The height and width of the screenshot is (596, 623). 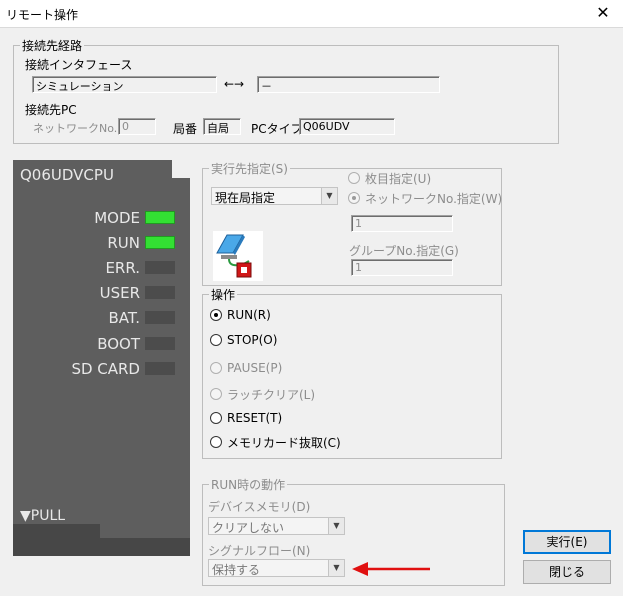 What do you see at coordinates (123, 243) in the screenshot?
I see `led-label-run: RUN` at bounding box center [123, 243].